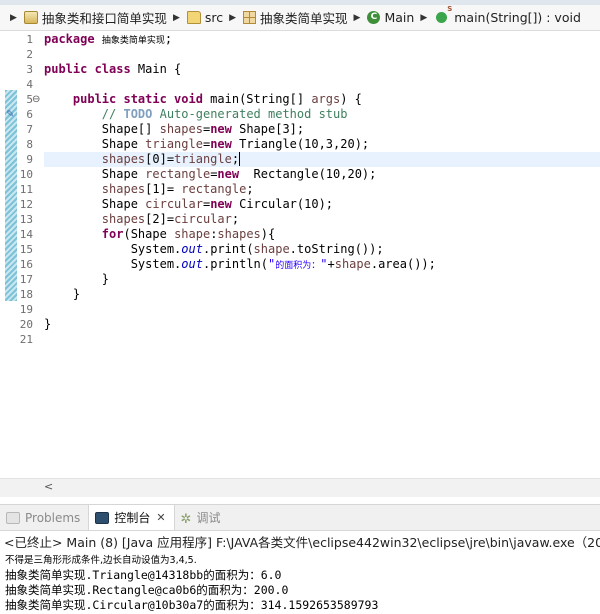 This screenshot has width=600, height=614. I want to click on code-line: System.out.print(shape.toString());, so click(214, 249).